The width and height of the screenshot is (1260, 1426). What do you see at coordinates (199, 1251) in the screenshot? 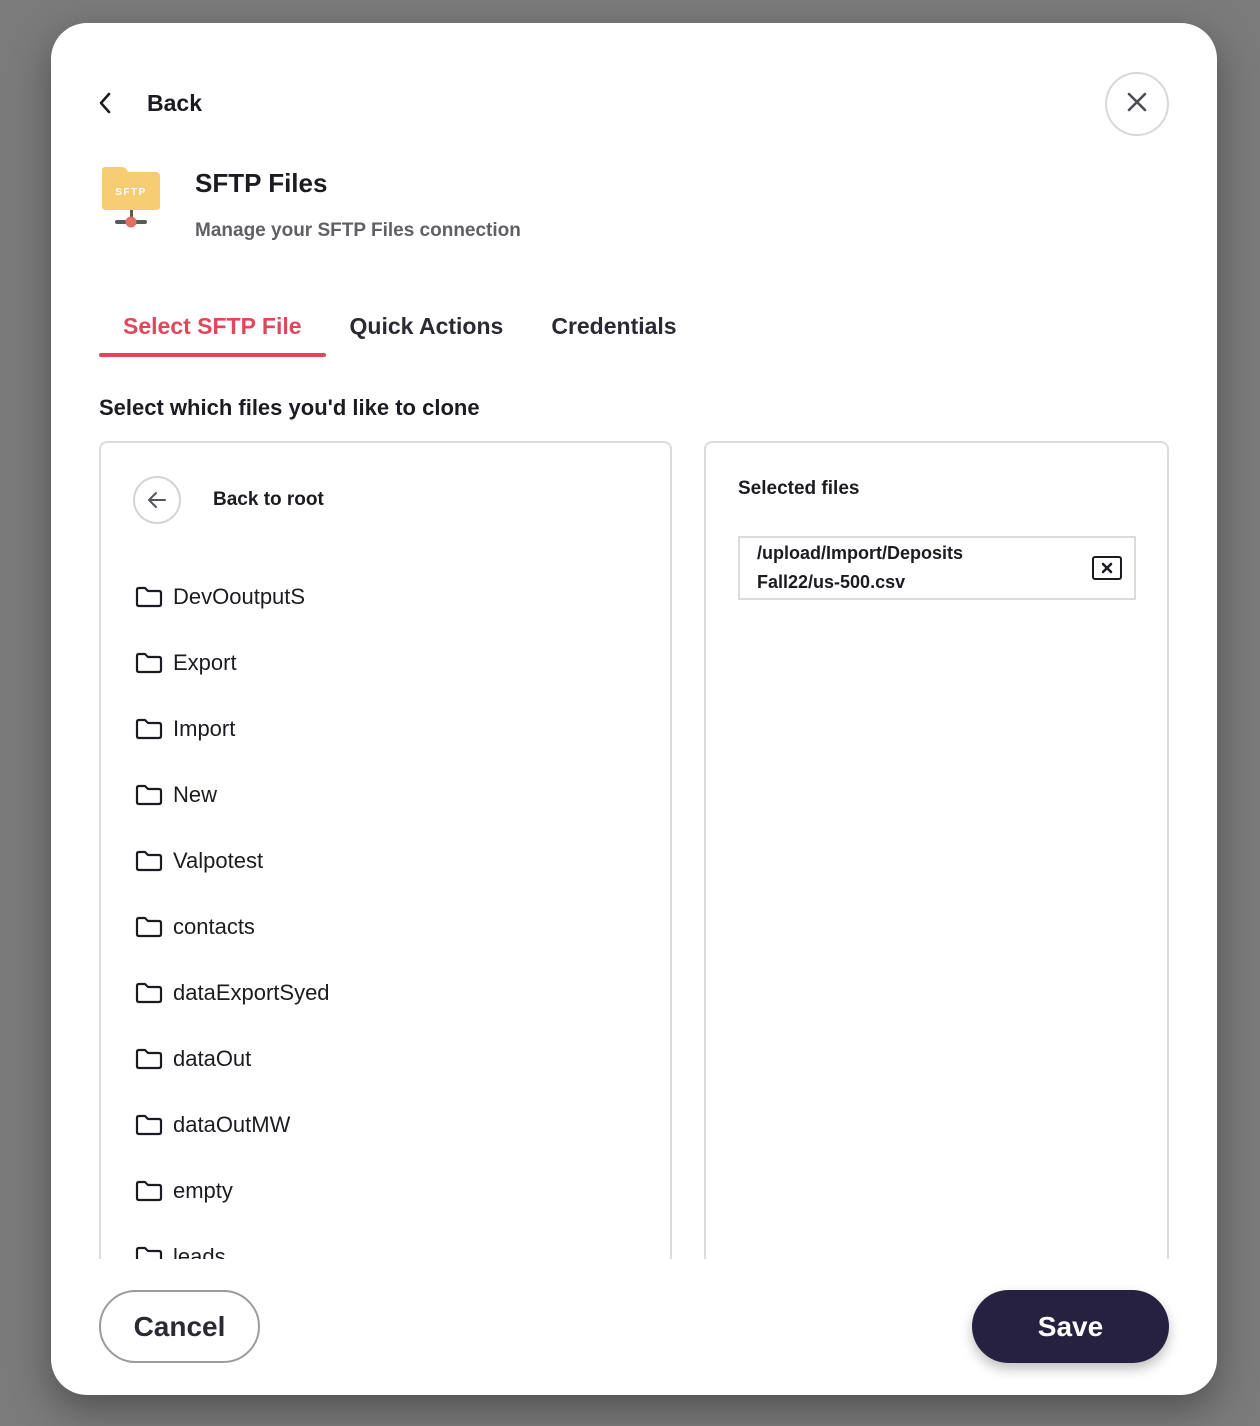
I see `folder-name: leads` at bounding box center [199, 1251].